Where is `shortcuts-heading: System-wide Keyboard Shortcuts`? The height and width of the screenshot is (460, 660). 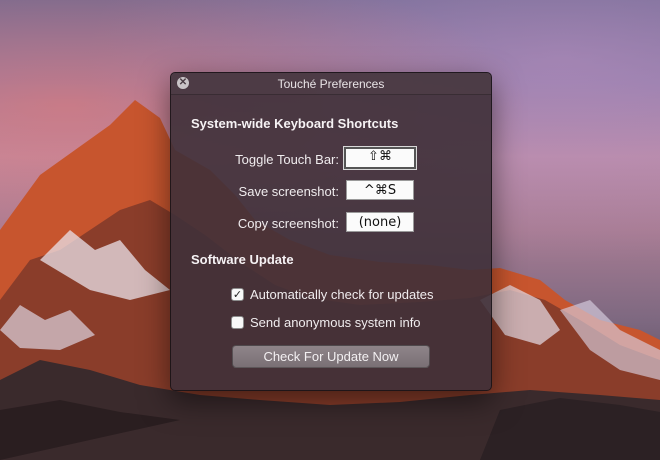
shortcuts-heading: System-wide Keyboard Shortcuts is located at coordinates (295, 123).